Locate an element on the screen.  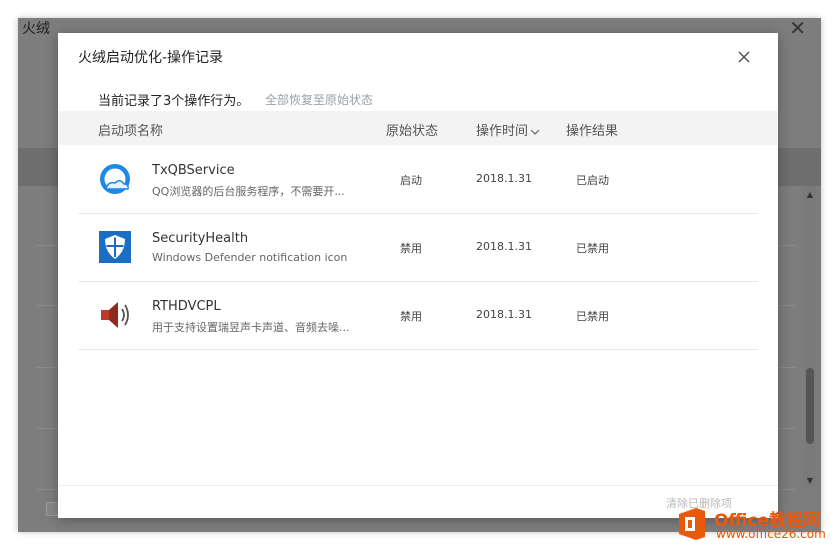
table-header: 启动项名称 原始状态 操作时间 操作结果 is located at coordinates (418, 128).